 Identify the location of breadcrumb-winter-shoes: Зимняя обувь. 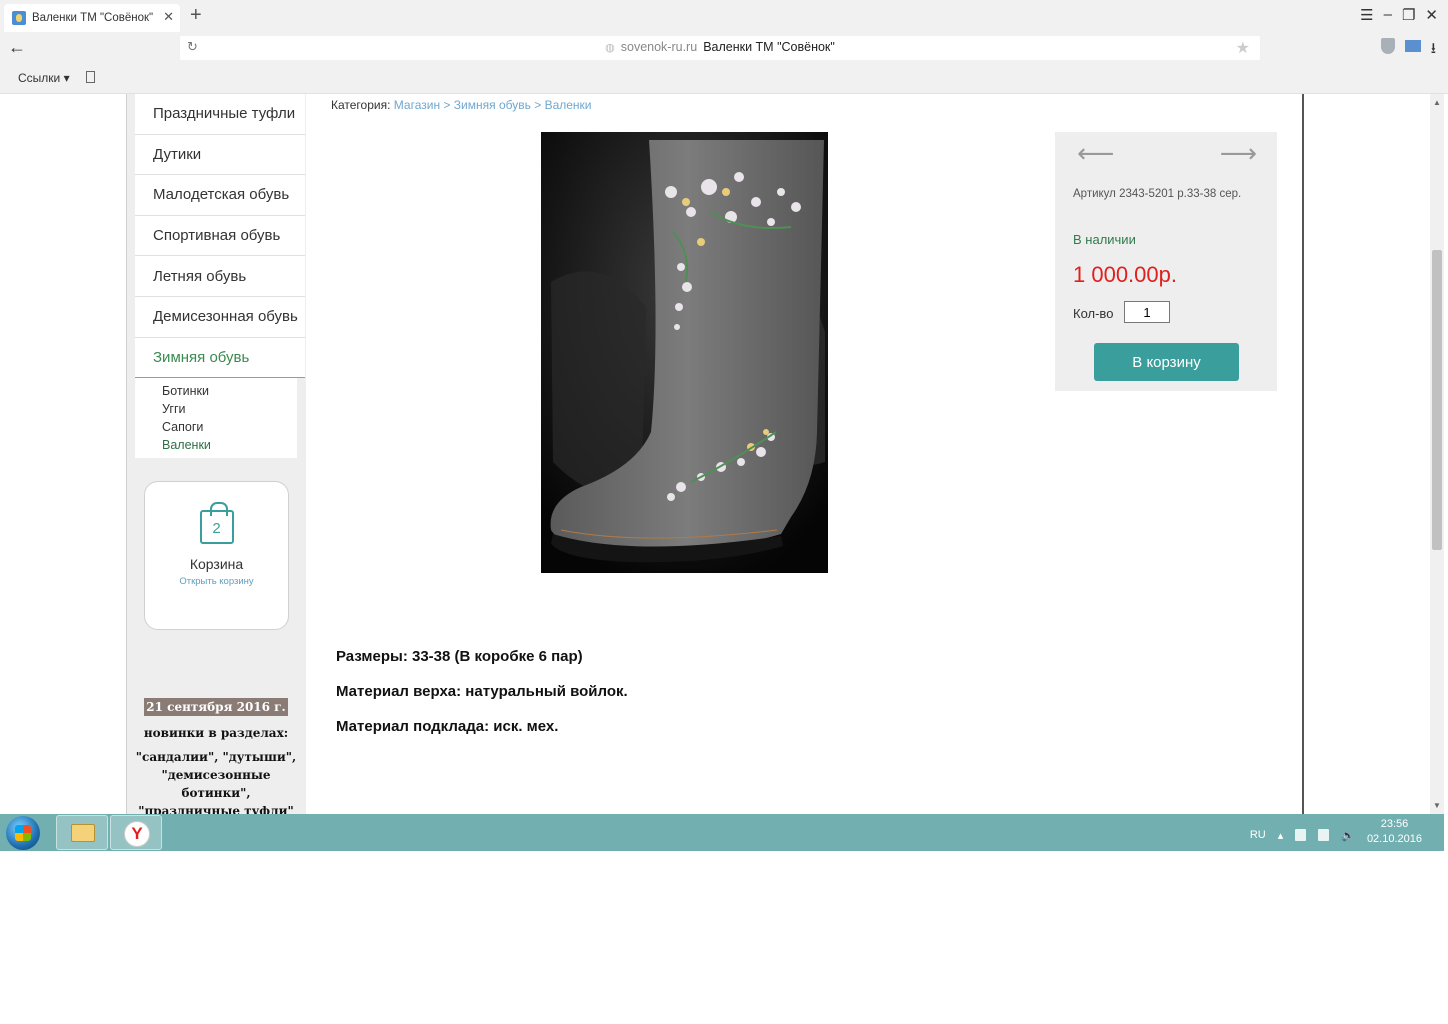
(492, 105).